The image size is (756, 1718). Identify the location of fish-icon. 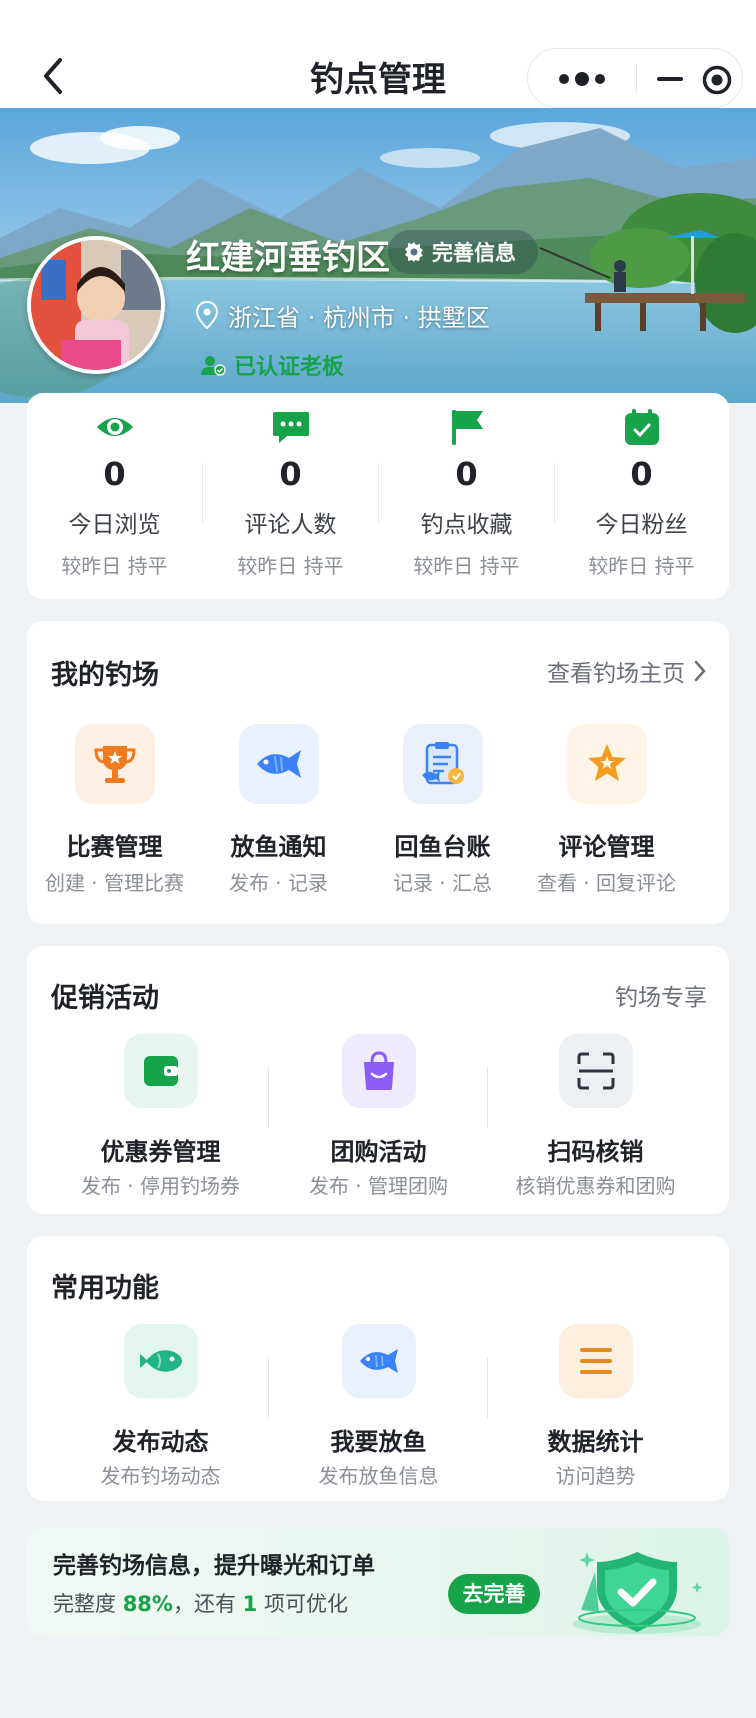
(278, 764).